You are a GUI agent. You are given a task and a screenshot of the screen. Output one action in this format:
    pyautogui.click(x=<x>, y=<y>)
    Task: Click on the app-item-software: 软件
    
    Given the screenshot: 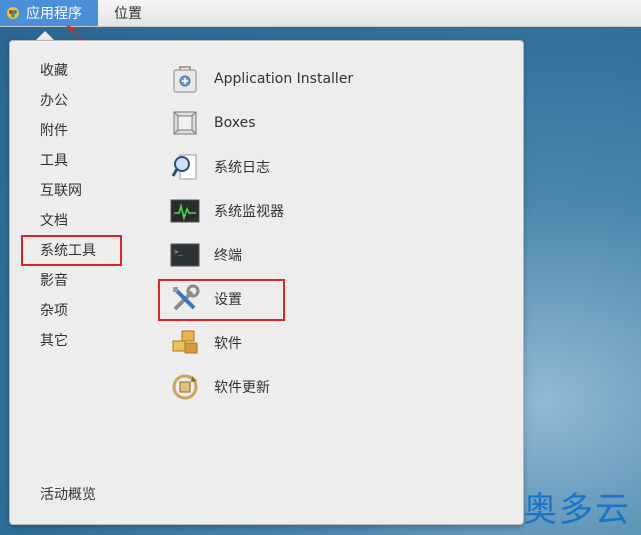 What is the action you would take?
    pyautogui.click(x=320, y=343)
    